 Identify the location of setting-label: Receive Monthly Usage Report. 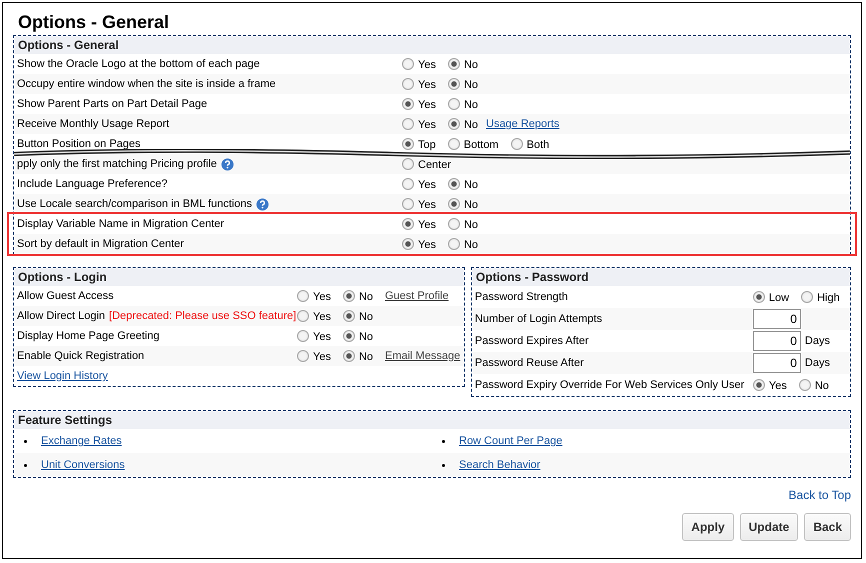
(93, 124).